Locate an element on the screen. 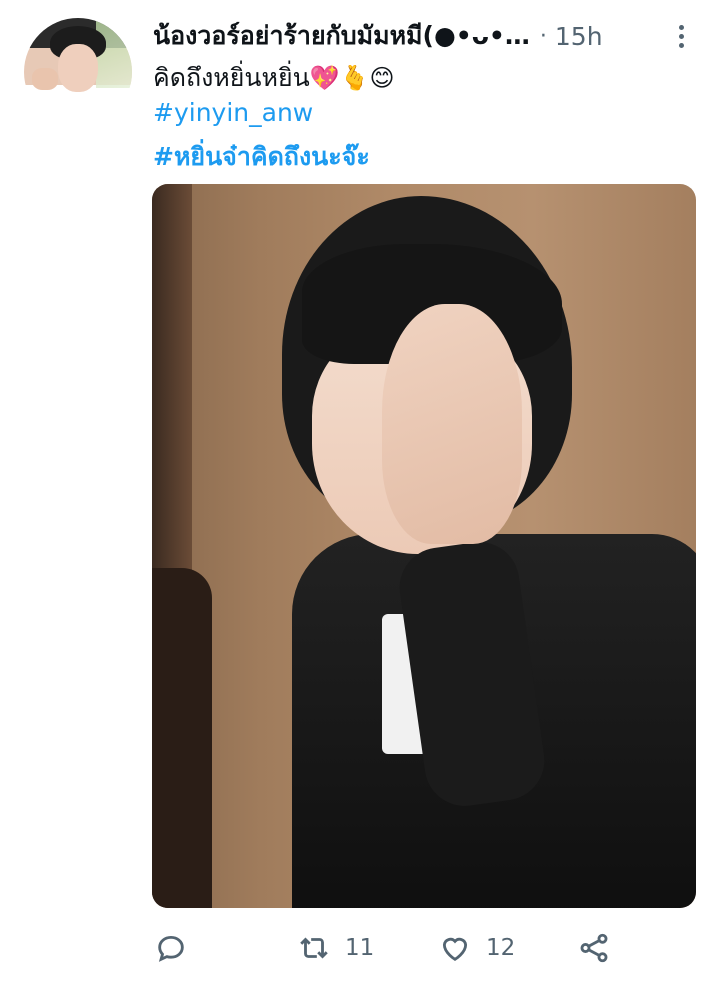 The width and height of the screenshot is (719, 983). hashtag-line-2: #หยิ่นจ๋าคิดถึงนะจ๊ะ is located at coordinates (261, 157).